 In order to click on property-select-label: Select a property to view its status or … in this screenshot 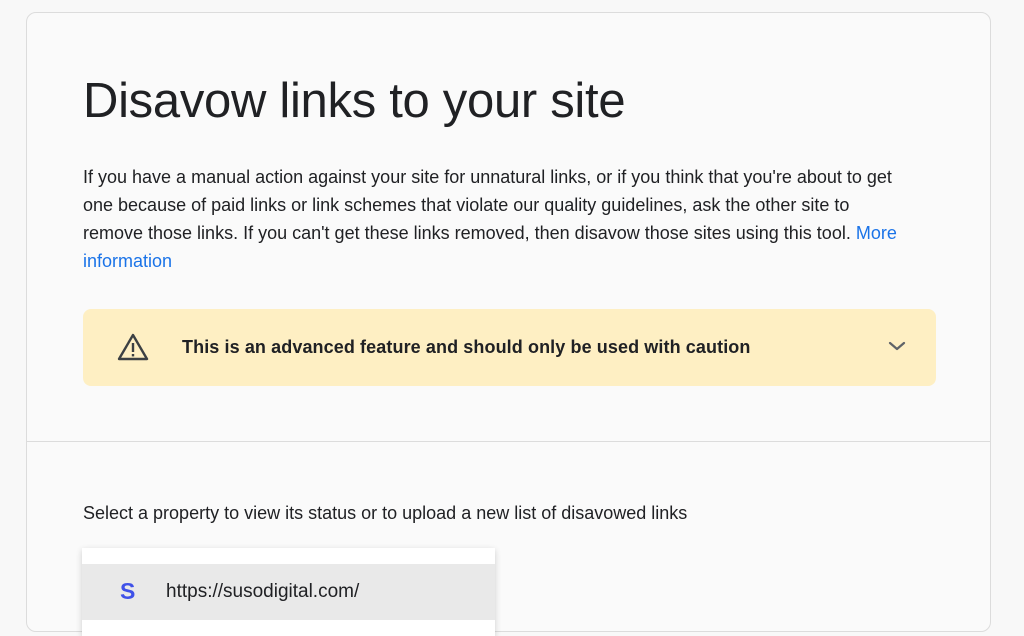, I will do `click(385, 513)`.